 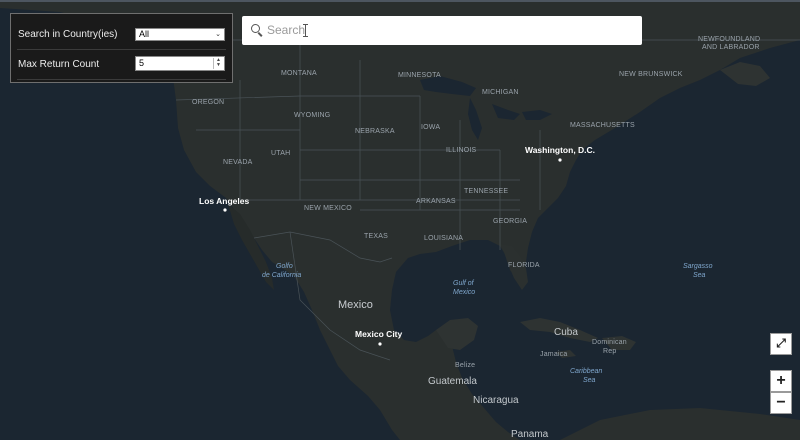 What do you see at coordinates (447, 30) in the screenshot?
I see `search-input` at bounding box center [447, 30].